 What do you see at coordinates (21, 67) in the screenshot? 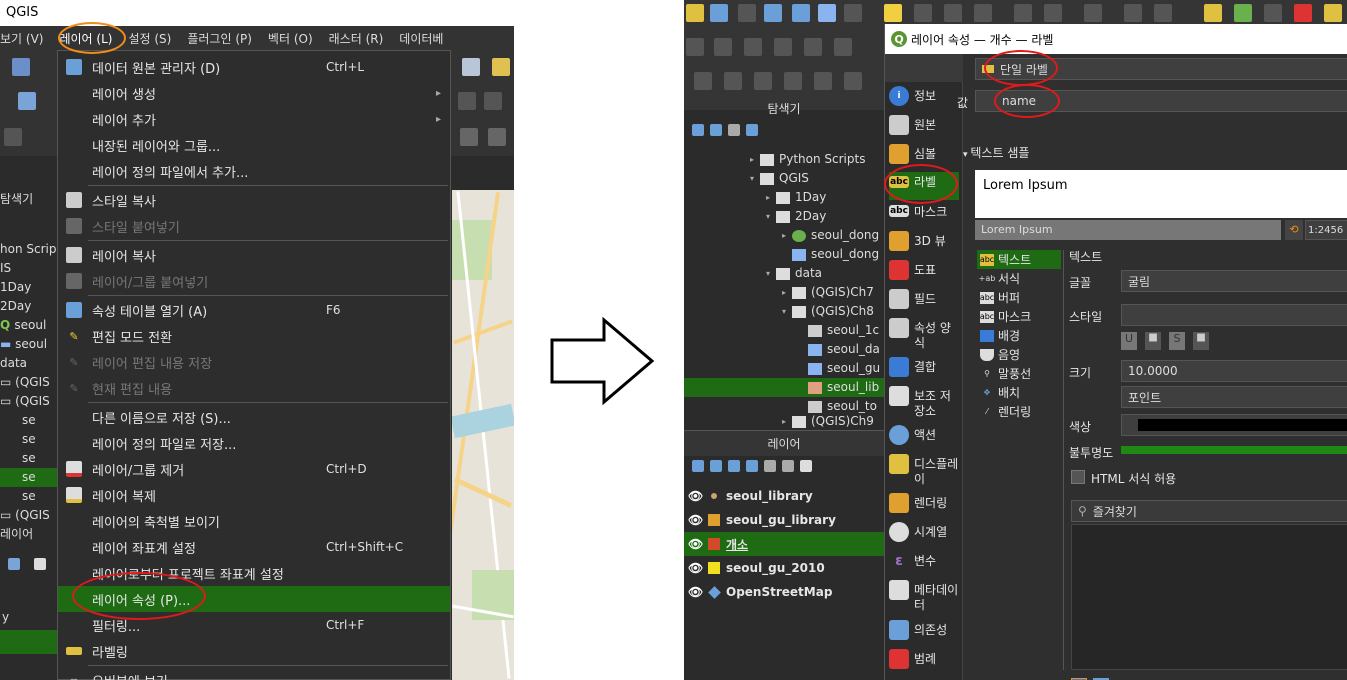
I see `digitize-icon` at bounding box center [21, 67].